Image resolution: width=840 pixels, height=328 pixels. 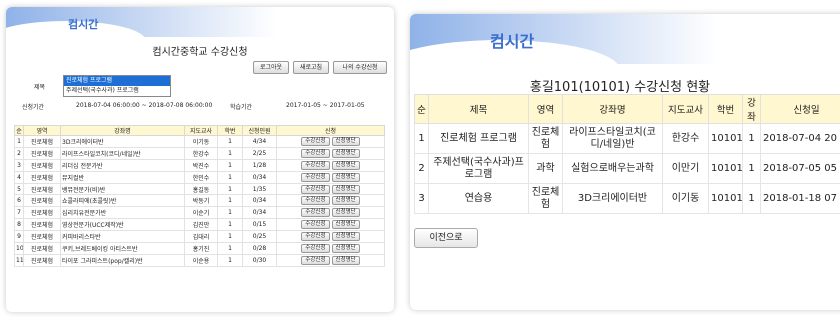 I want to click on row-teacher: 김대리, so click(x=201, y=237).